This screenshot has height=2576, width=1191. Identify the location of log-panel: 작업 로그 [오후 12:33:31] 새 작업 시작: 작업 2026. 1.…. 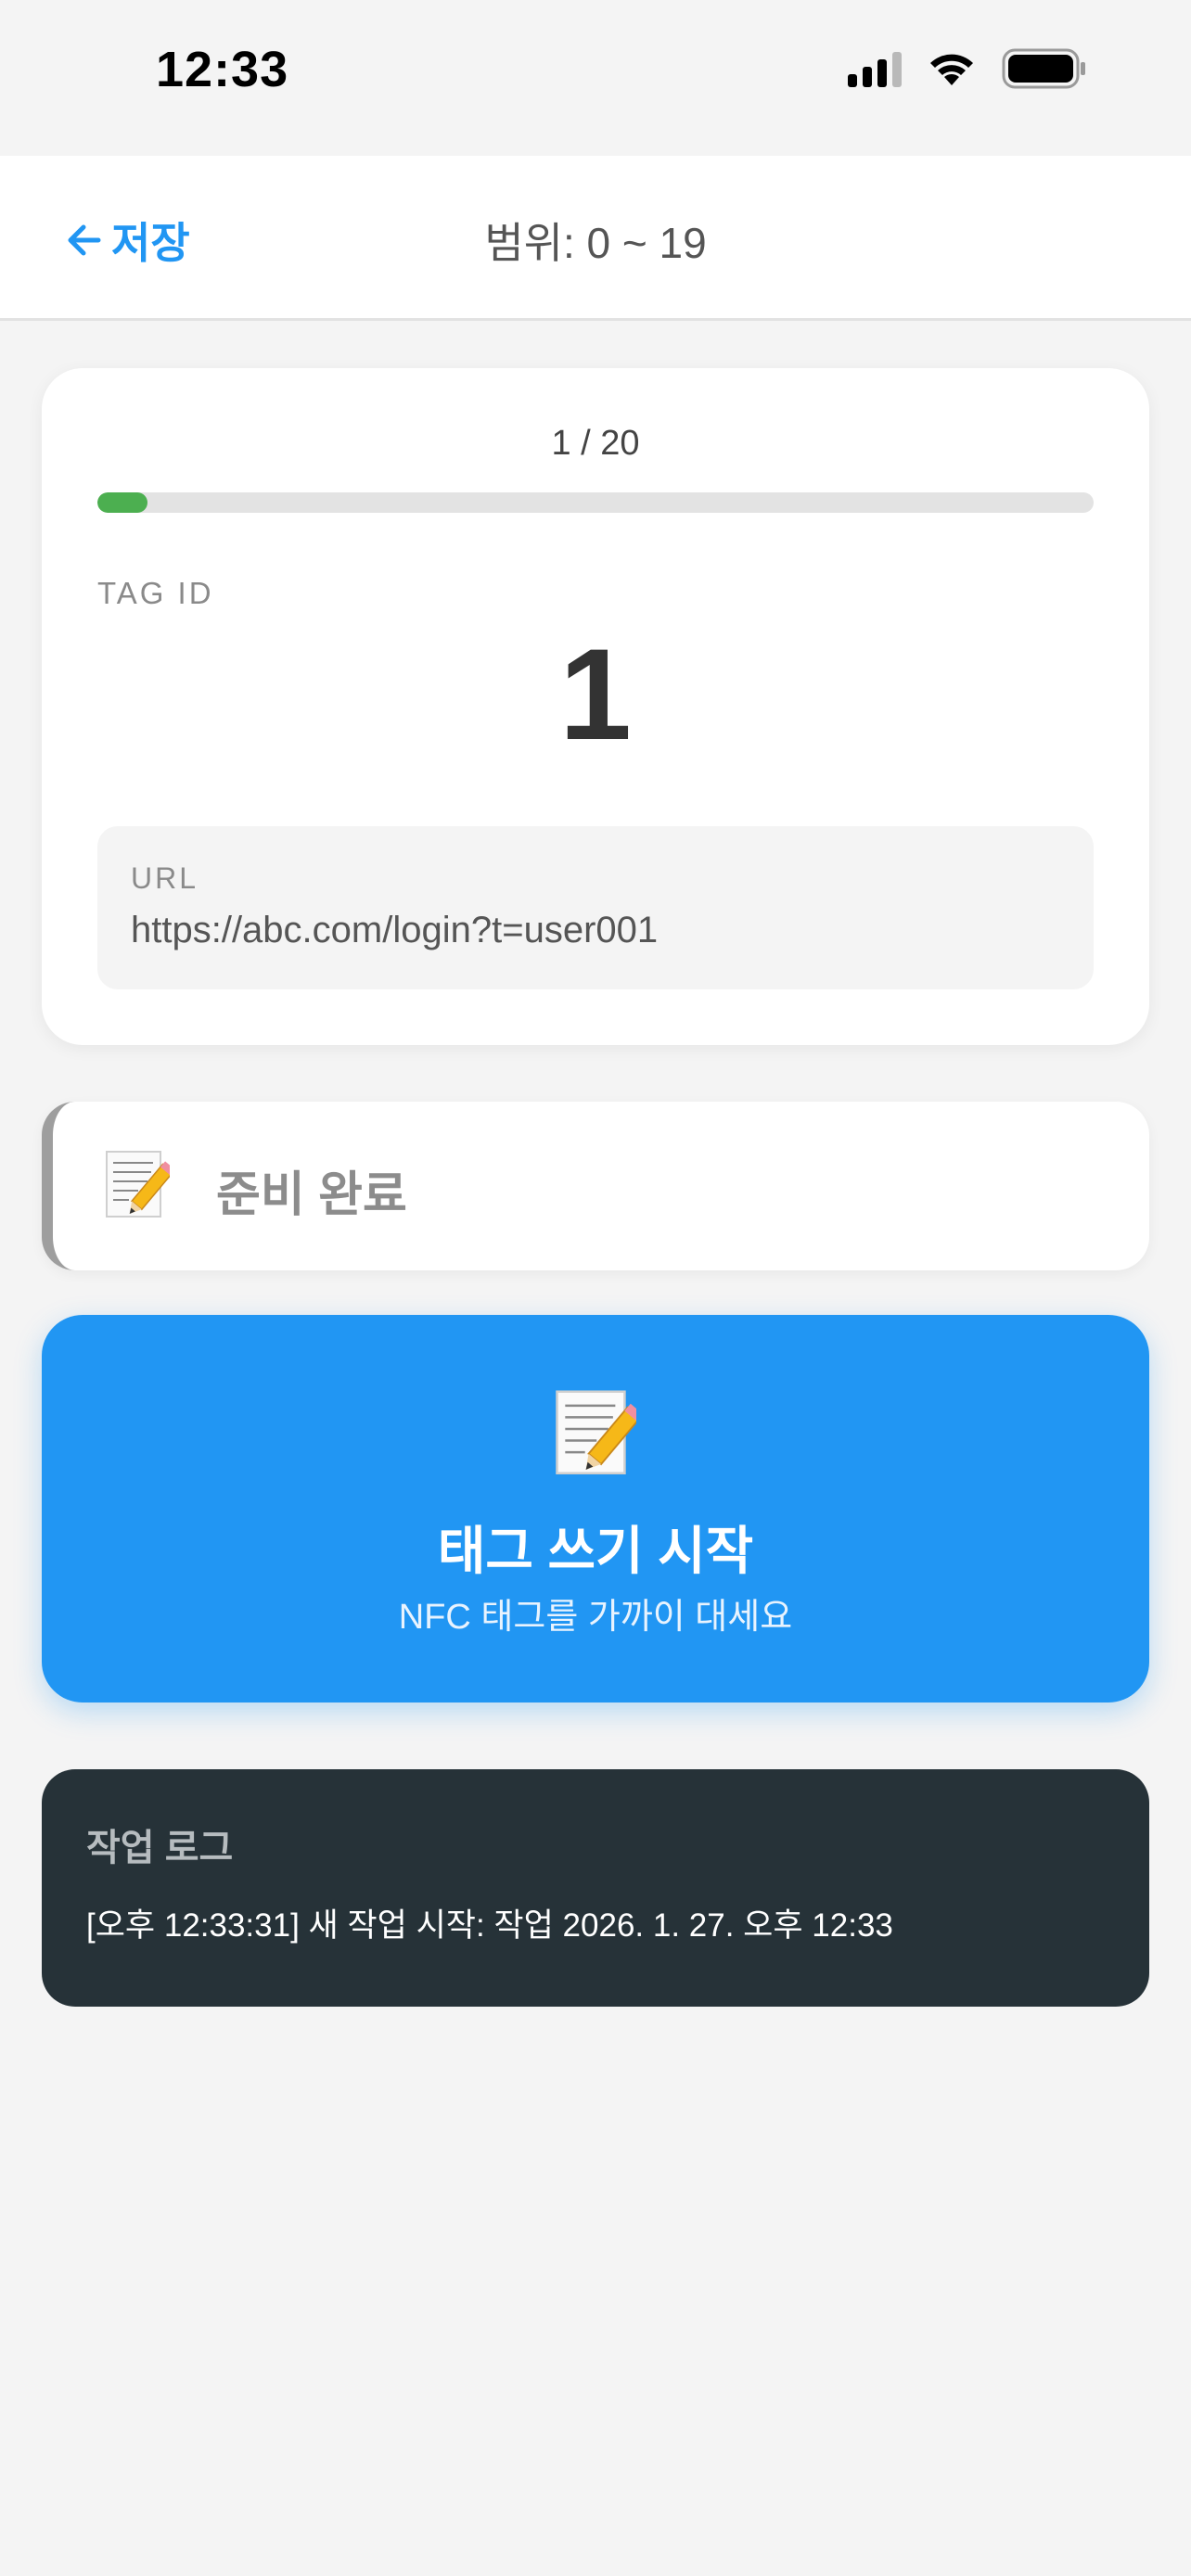
(595, 1888).